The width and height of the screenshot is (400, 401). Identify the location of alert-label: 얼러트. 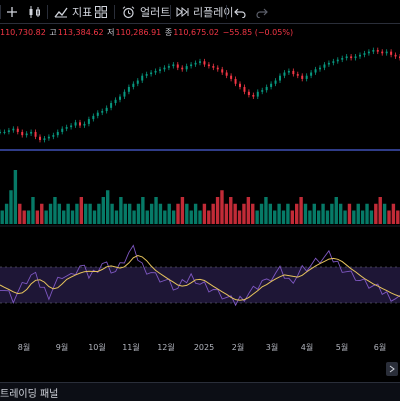
(155, 12).